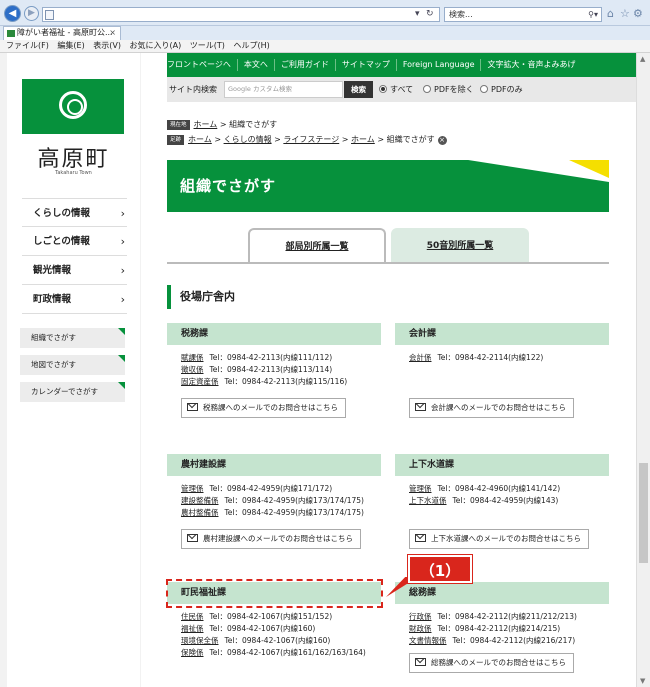 This screenshot has height=687, width=650. I want to click on sidebar-item-living: くらしの情報 ›, so click(74, 212).